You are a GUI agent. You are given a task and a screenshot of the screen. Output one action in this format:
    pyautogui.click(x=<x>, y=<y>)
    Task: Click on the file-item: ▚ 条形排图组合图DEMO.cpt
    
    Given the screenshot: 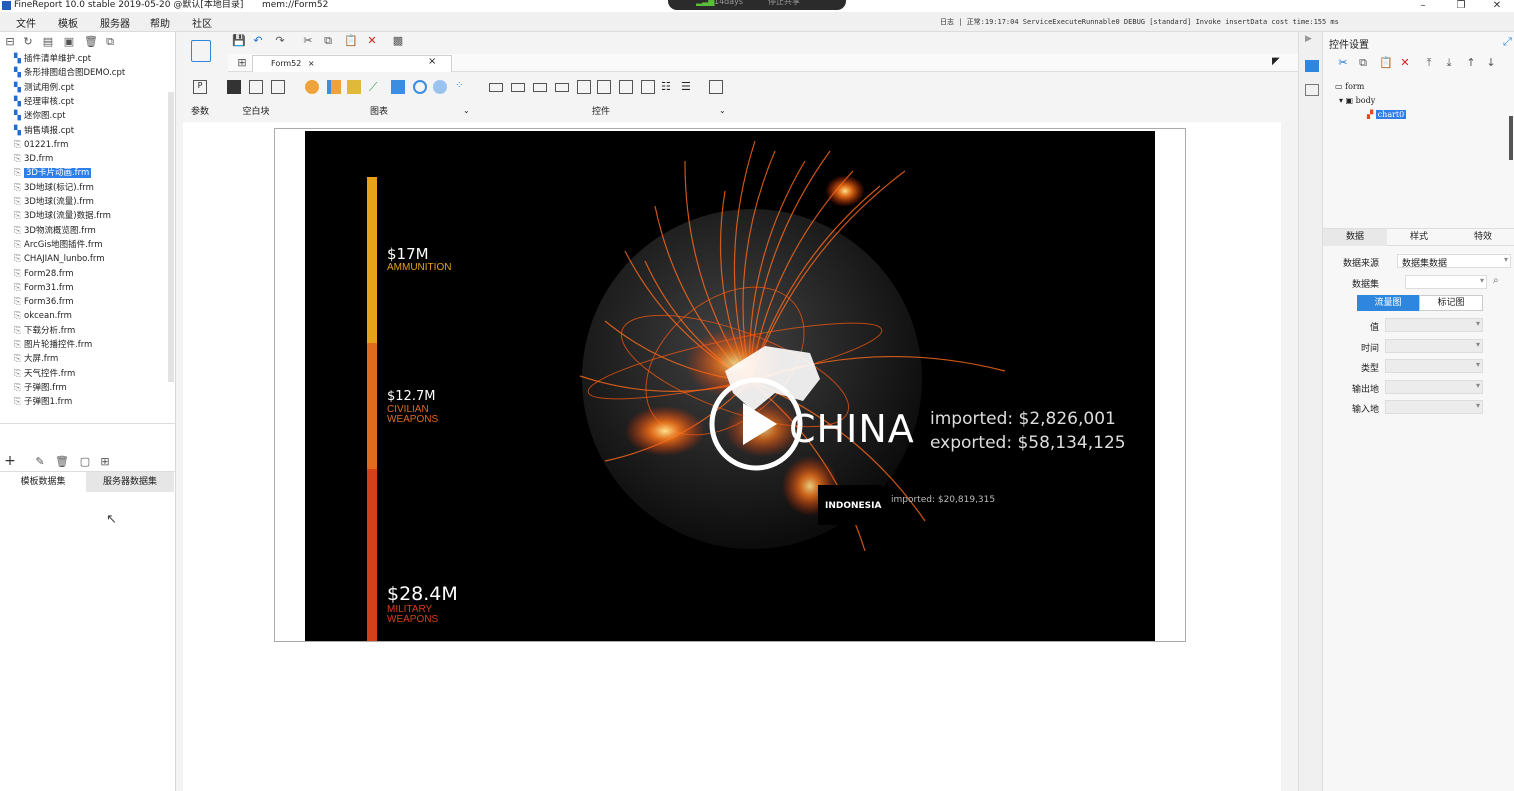 What is the action you would take?
    pyautogui.click(x=69, y=73)
    